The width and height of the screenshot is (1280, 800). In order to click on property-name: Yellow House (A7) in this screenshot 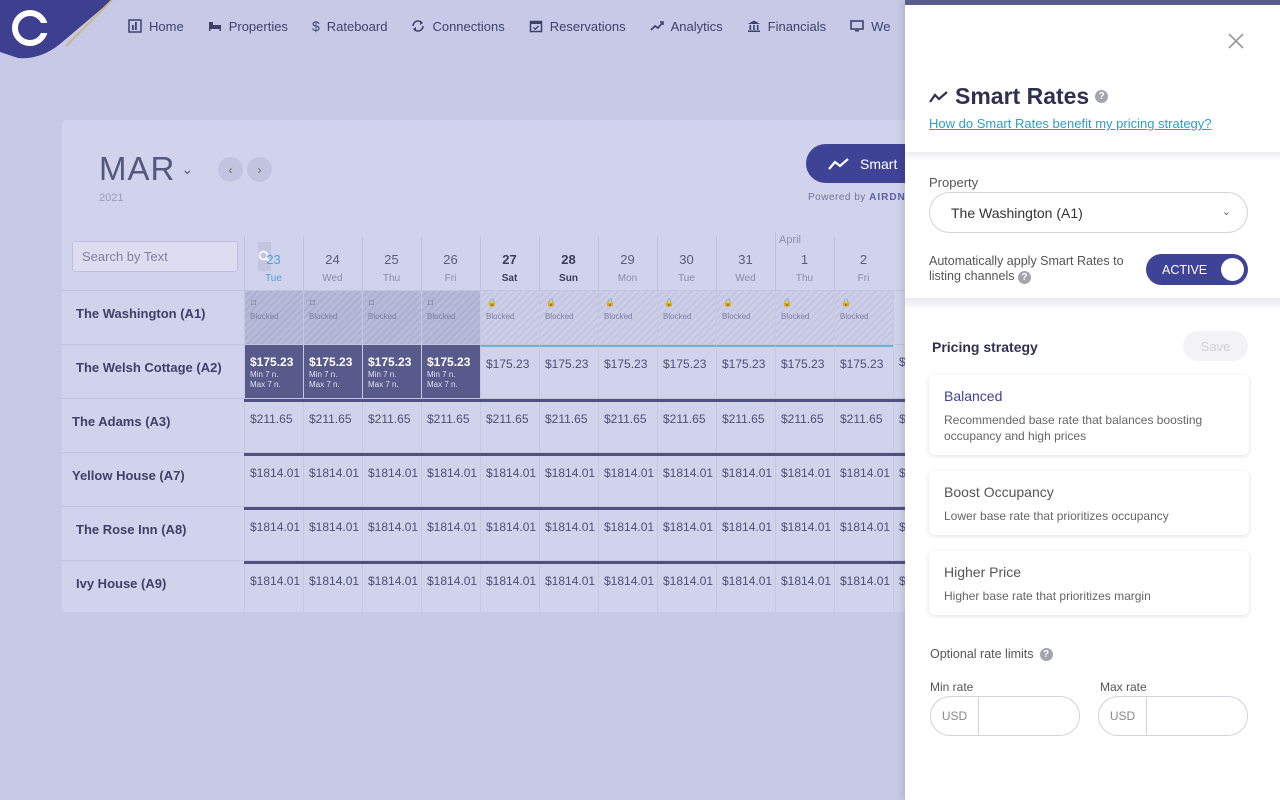, I will do `click(128, 475)`.